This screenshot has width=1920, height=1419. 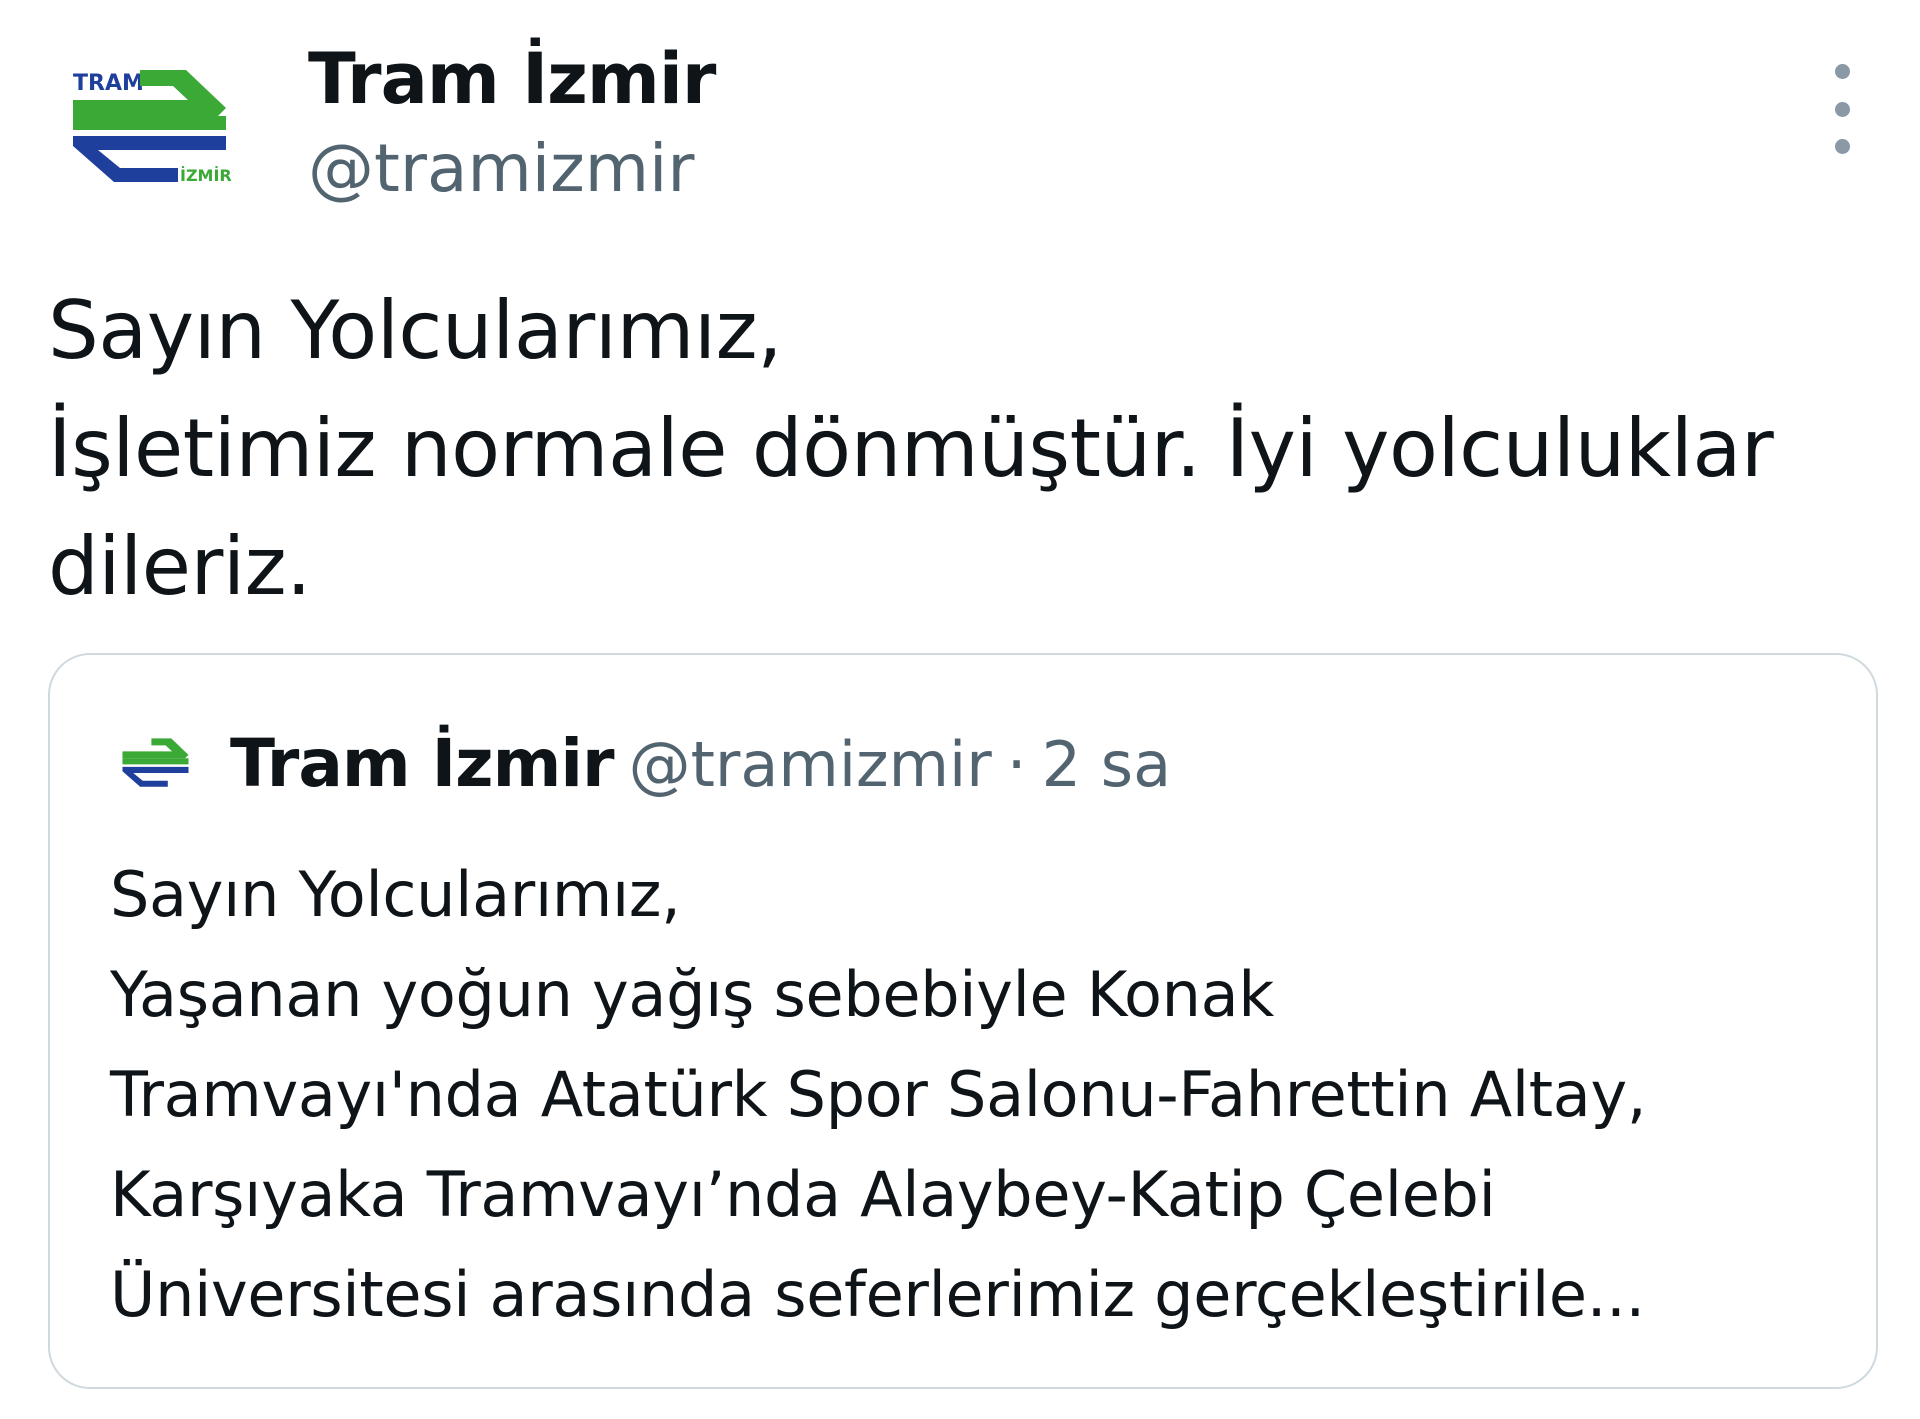 I want to click on more-options-icon, so click(x=1842, y=109).